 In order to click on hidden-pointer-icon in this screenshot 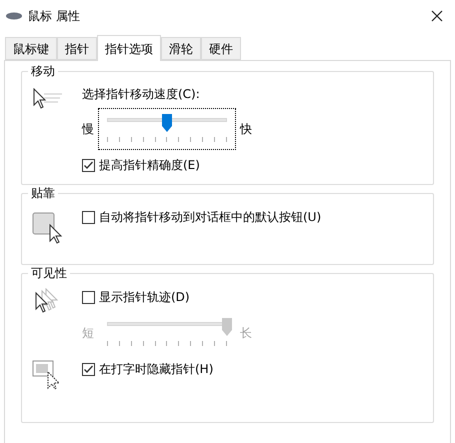, I will do `click(47, 375)`.